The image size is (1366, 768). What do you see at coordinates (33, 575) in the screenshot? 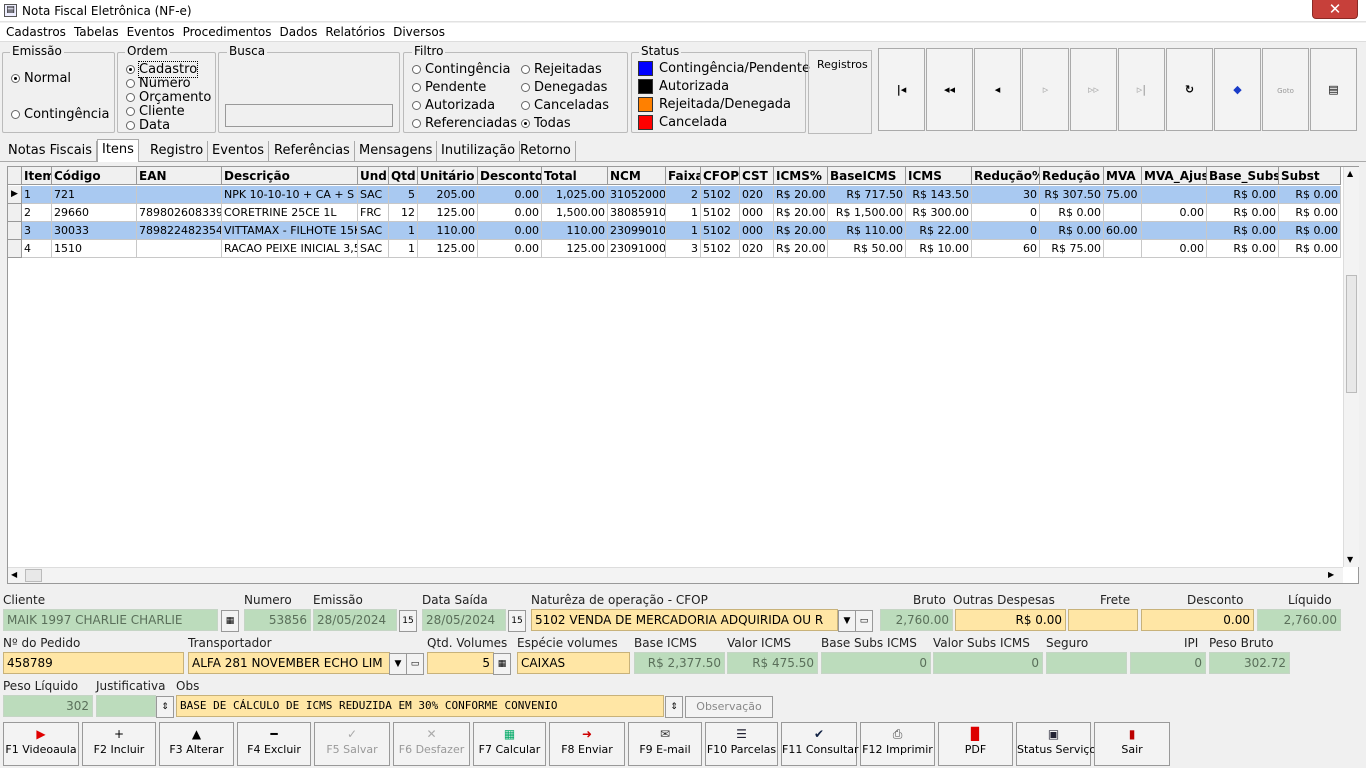
I see `hscroll-thumb` at bounding box center [33, 575].